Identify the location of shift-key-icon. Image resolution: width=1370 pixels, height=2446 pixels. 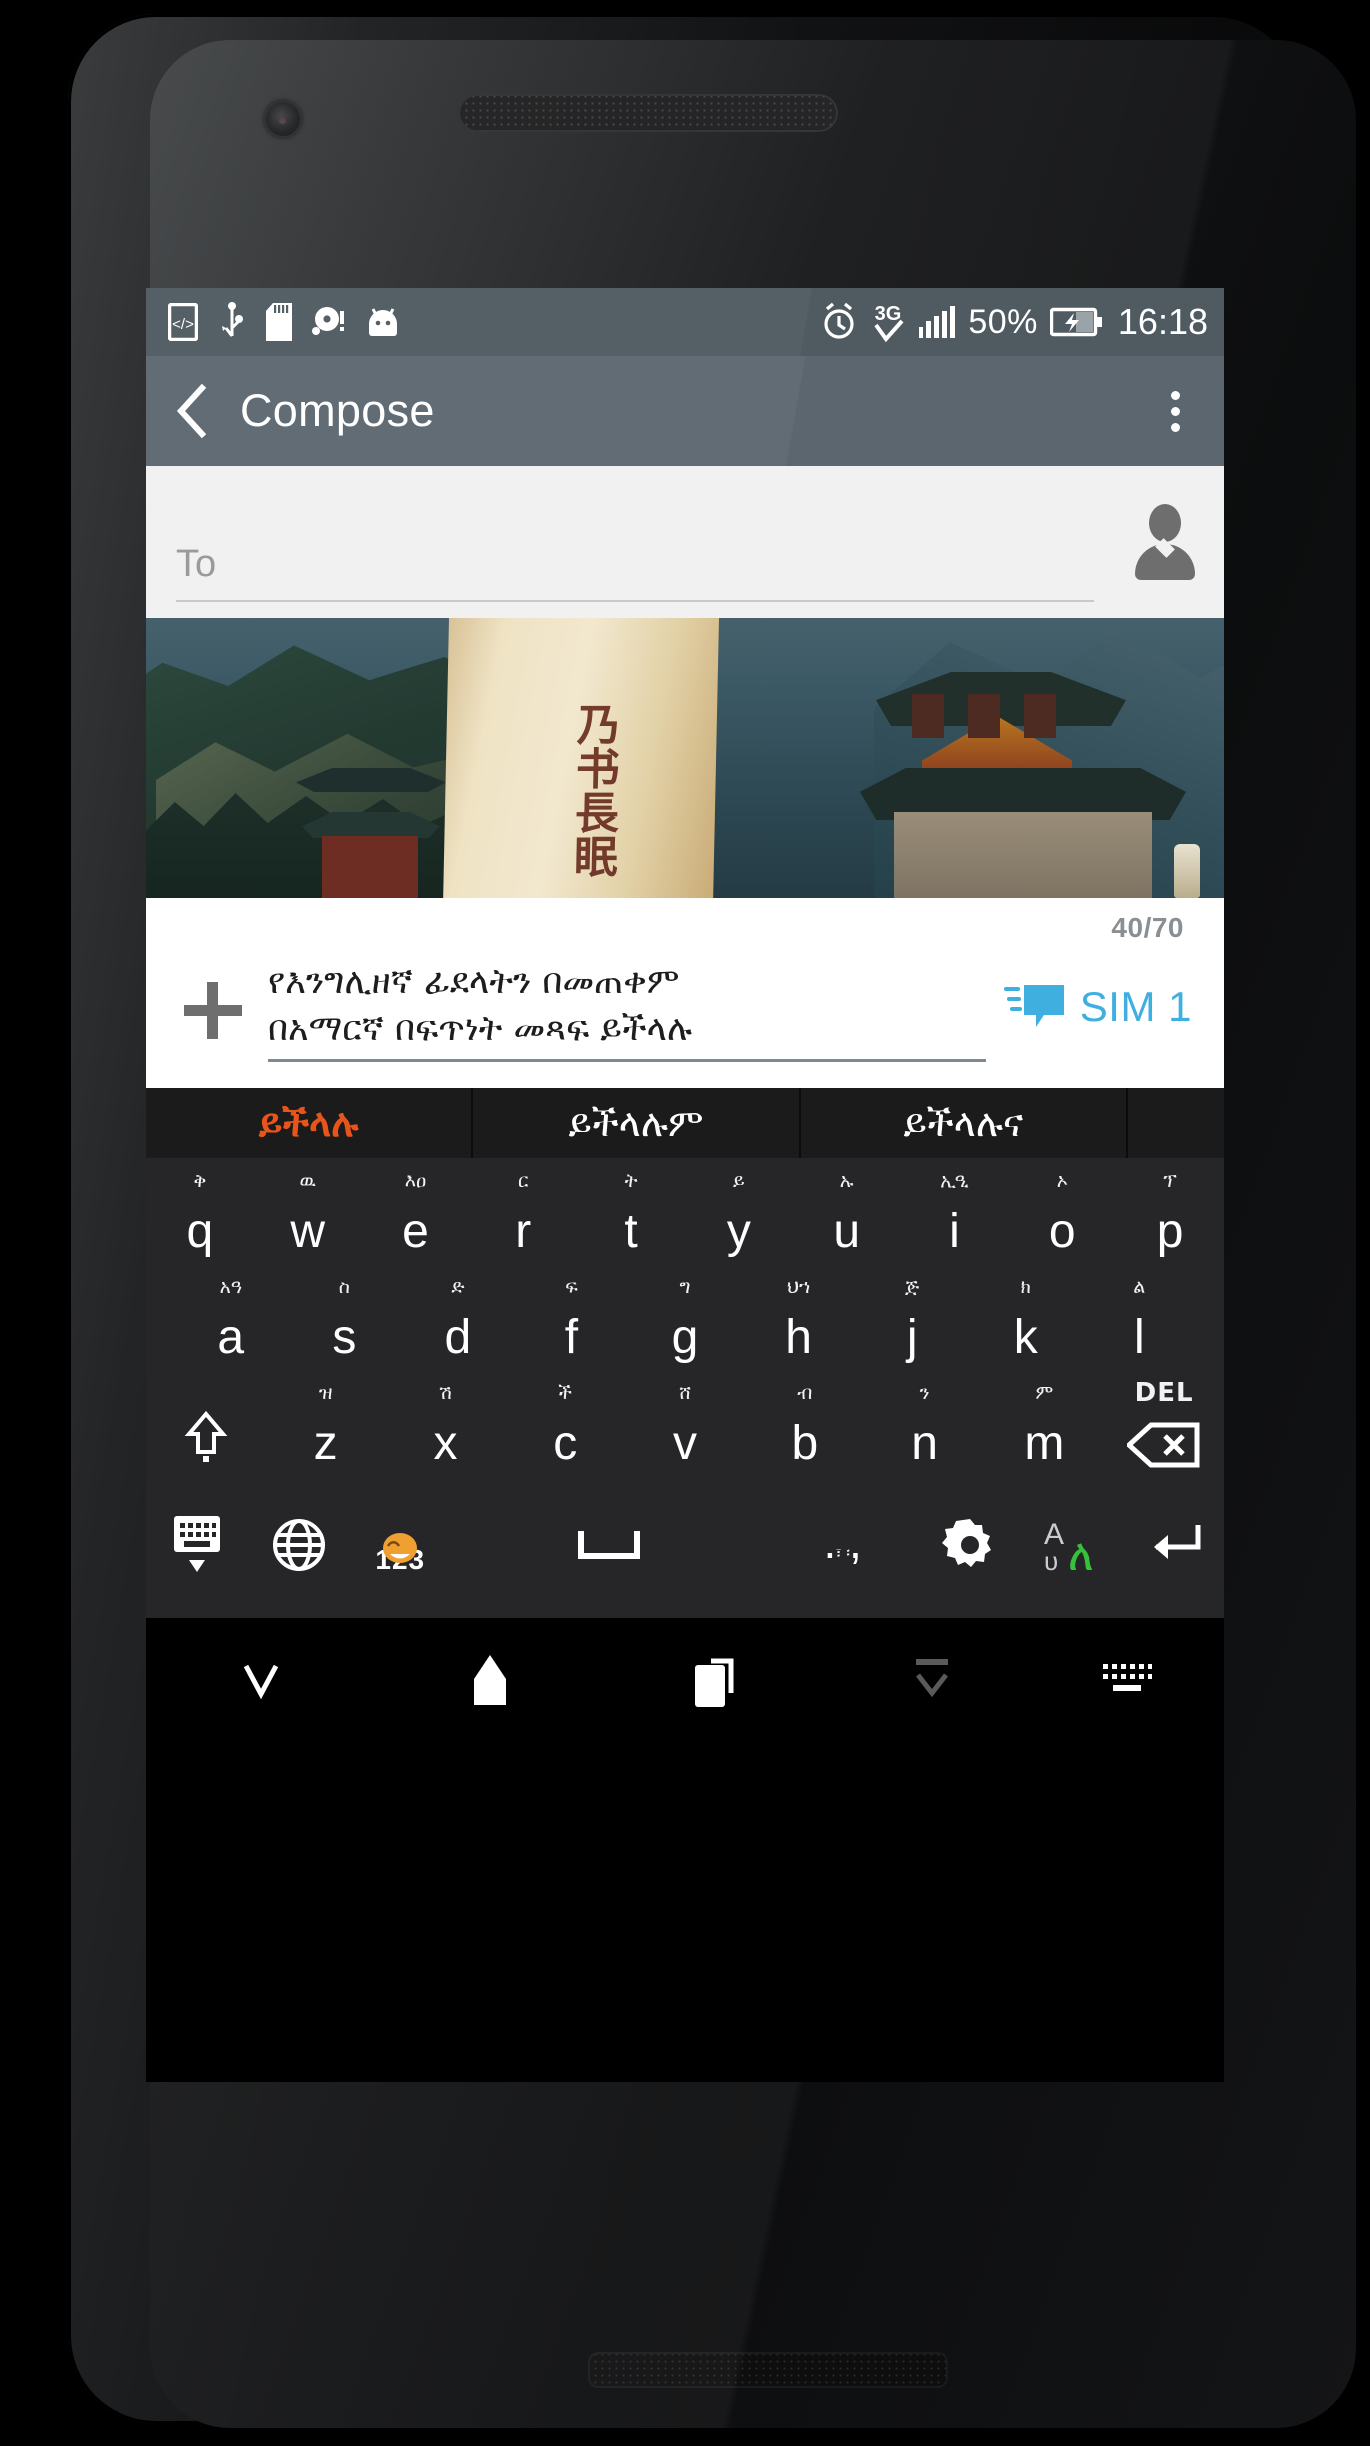
(206, 1429).